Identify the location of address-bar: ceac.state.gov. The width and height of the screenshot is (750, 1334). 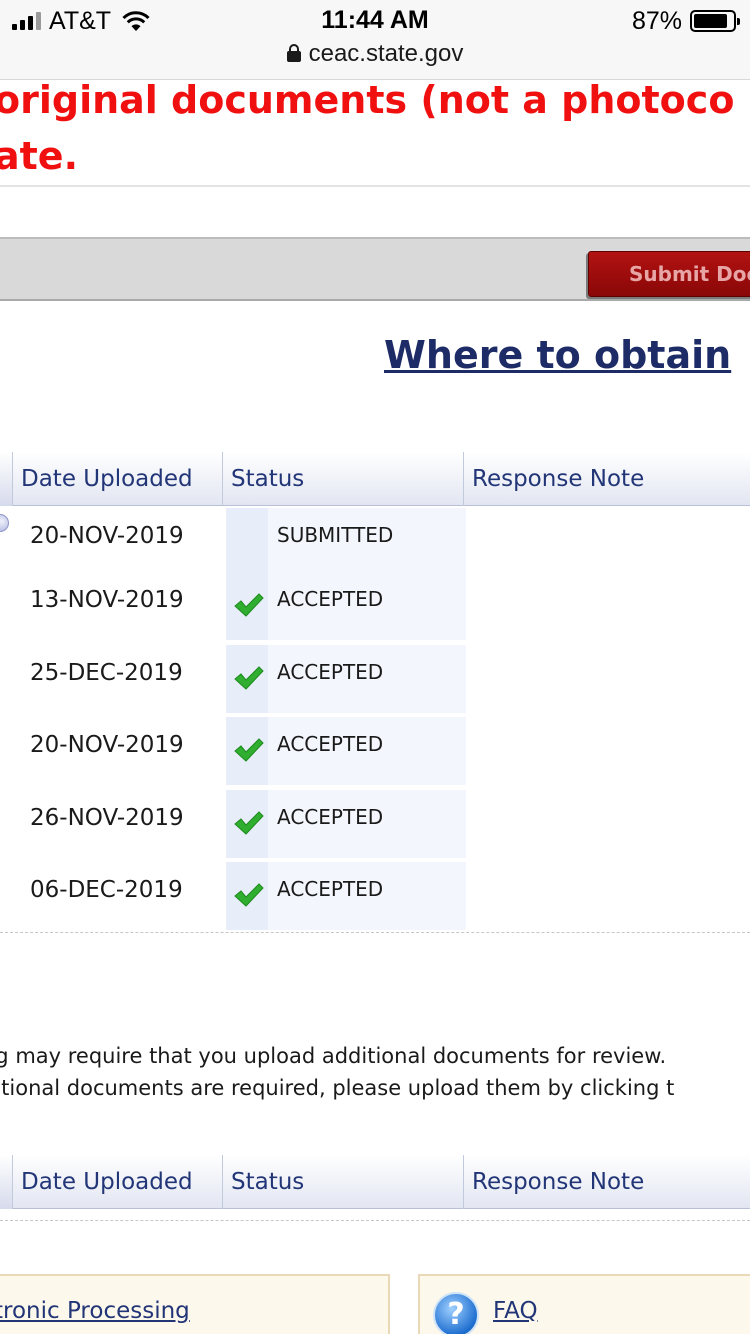
(375, 54).